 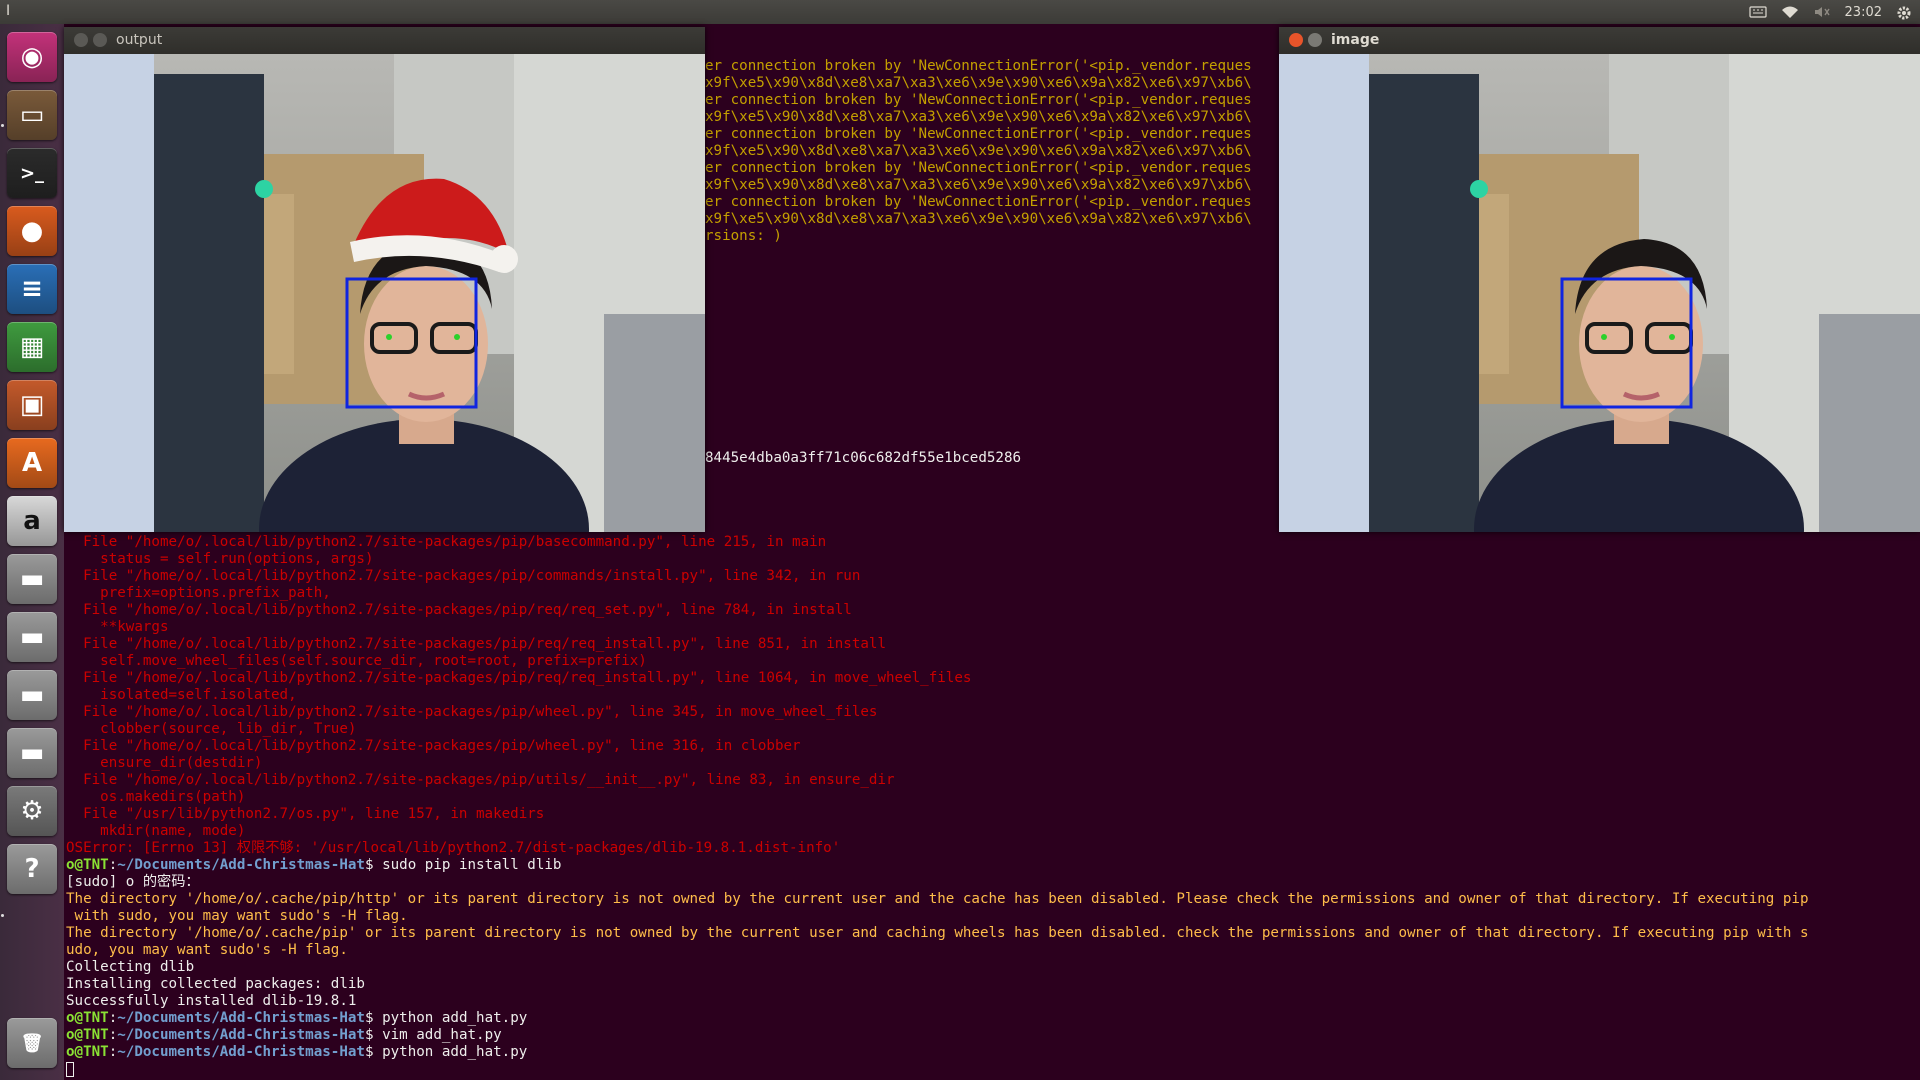 I want to click on launcher-firefox-button: ●, so click(x=32, y=231).